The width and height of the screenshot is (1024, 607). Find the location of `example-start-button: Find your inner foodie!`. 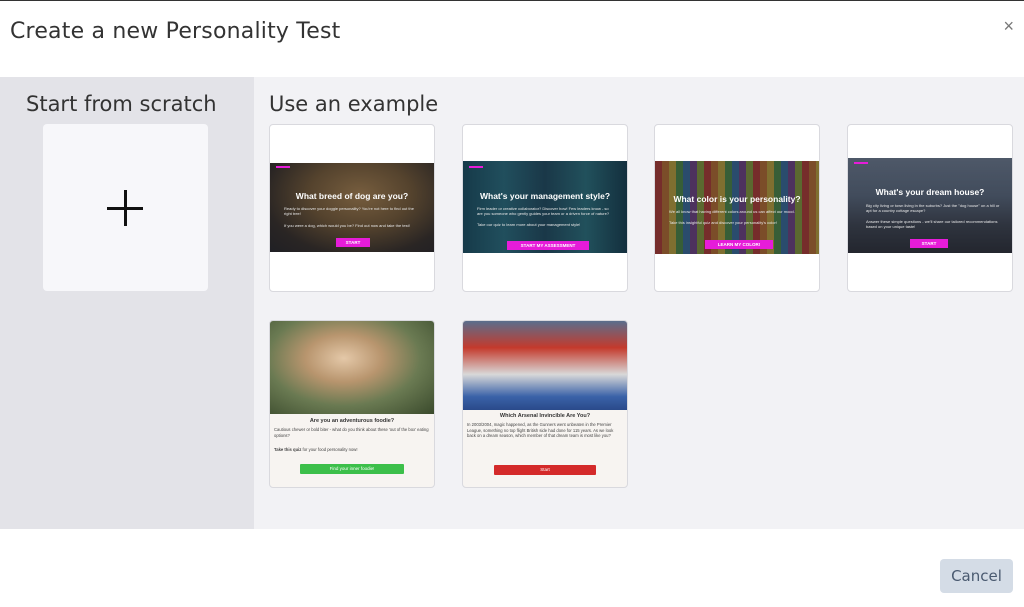

example-start-button: Find your inner foodie! is located at coordinates (352, 469).